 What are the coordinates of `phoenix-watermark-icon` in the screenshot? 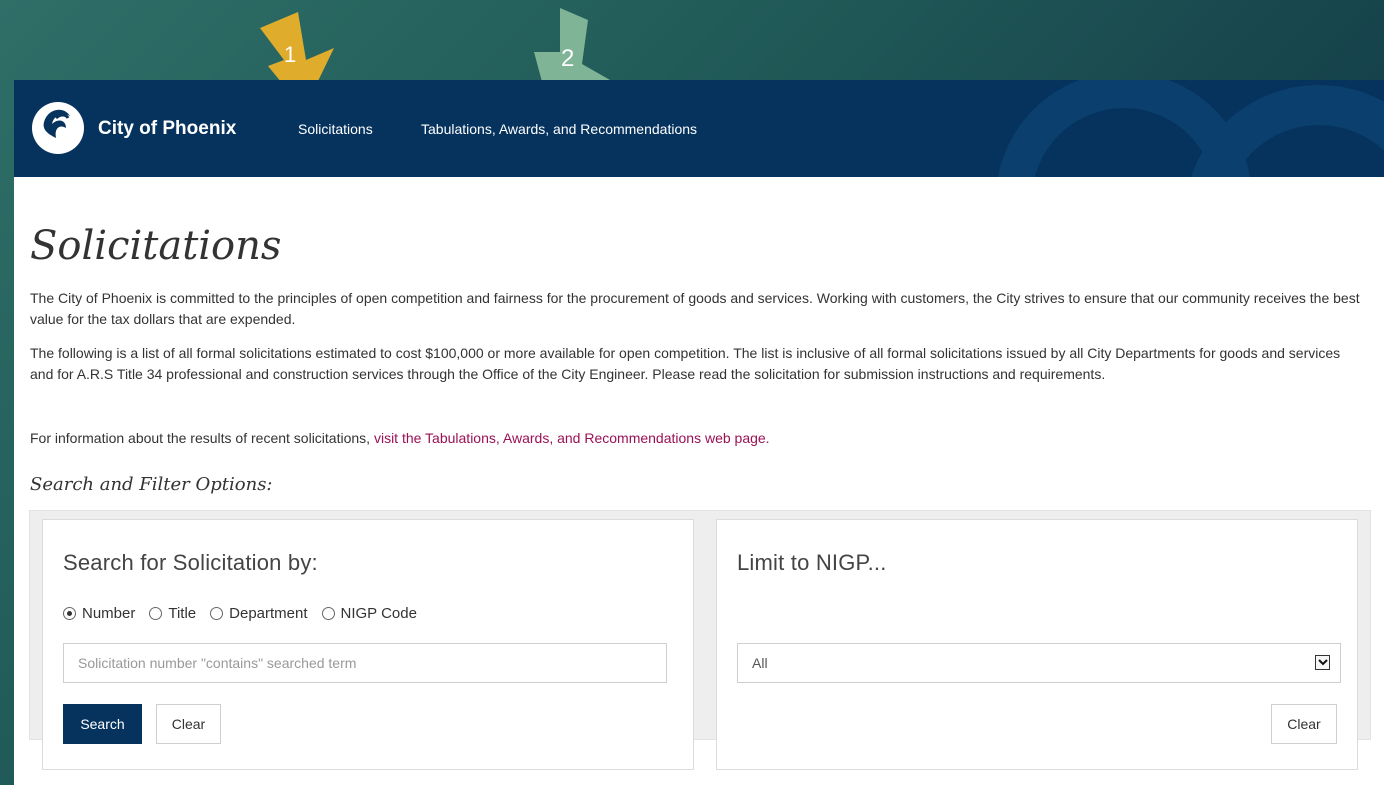 It's located at (1191, 128).